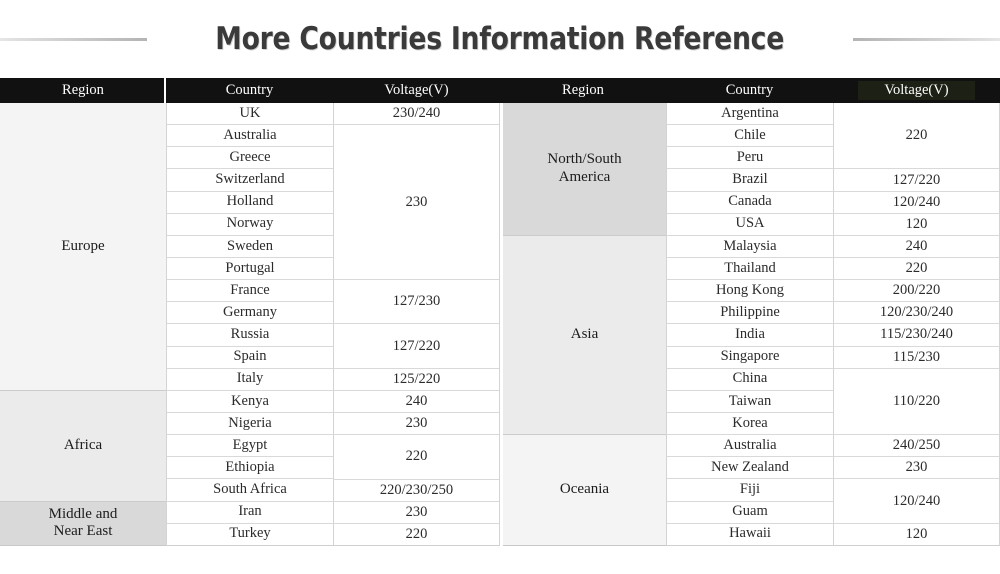  What do you see at coordinates (249, 158) in the screenshot?
I see `country-cell: Greece` at bounding box center [249, 158].